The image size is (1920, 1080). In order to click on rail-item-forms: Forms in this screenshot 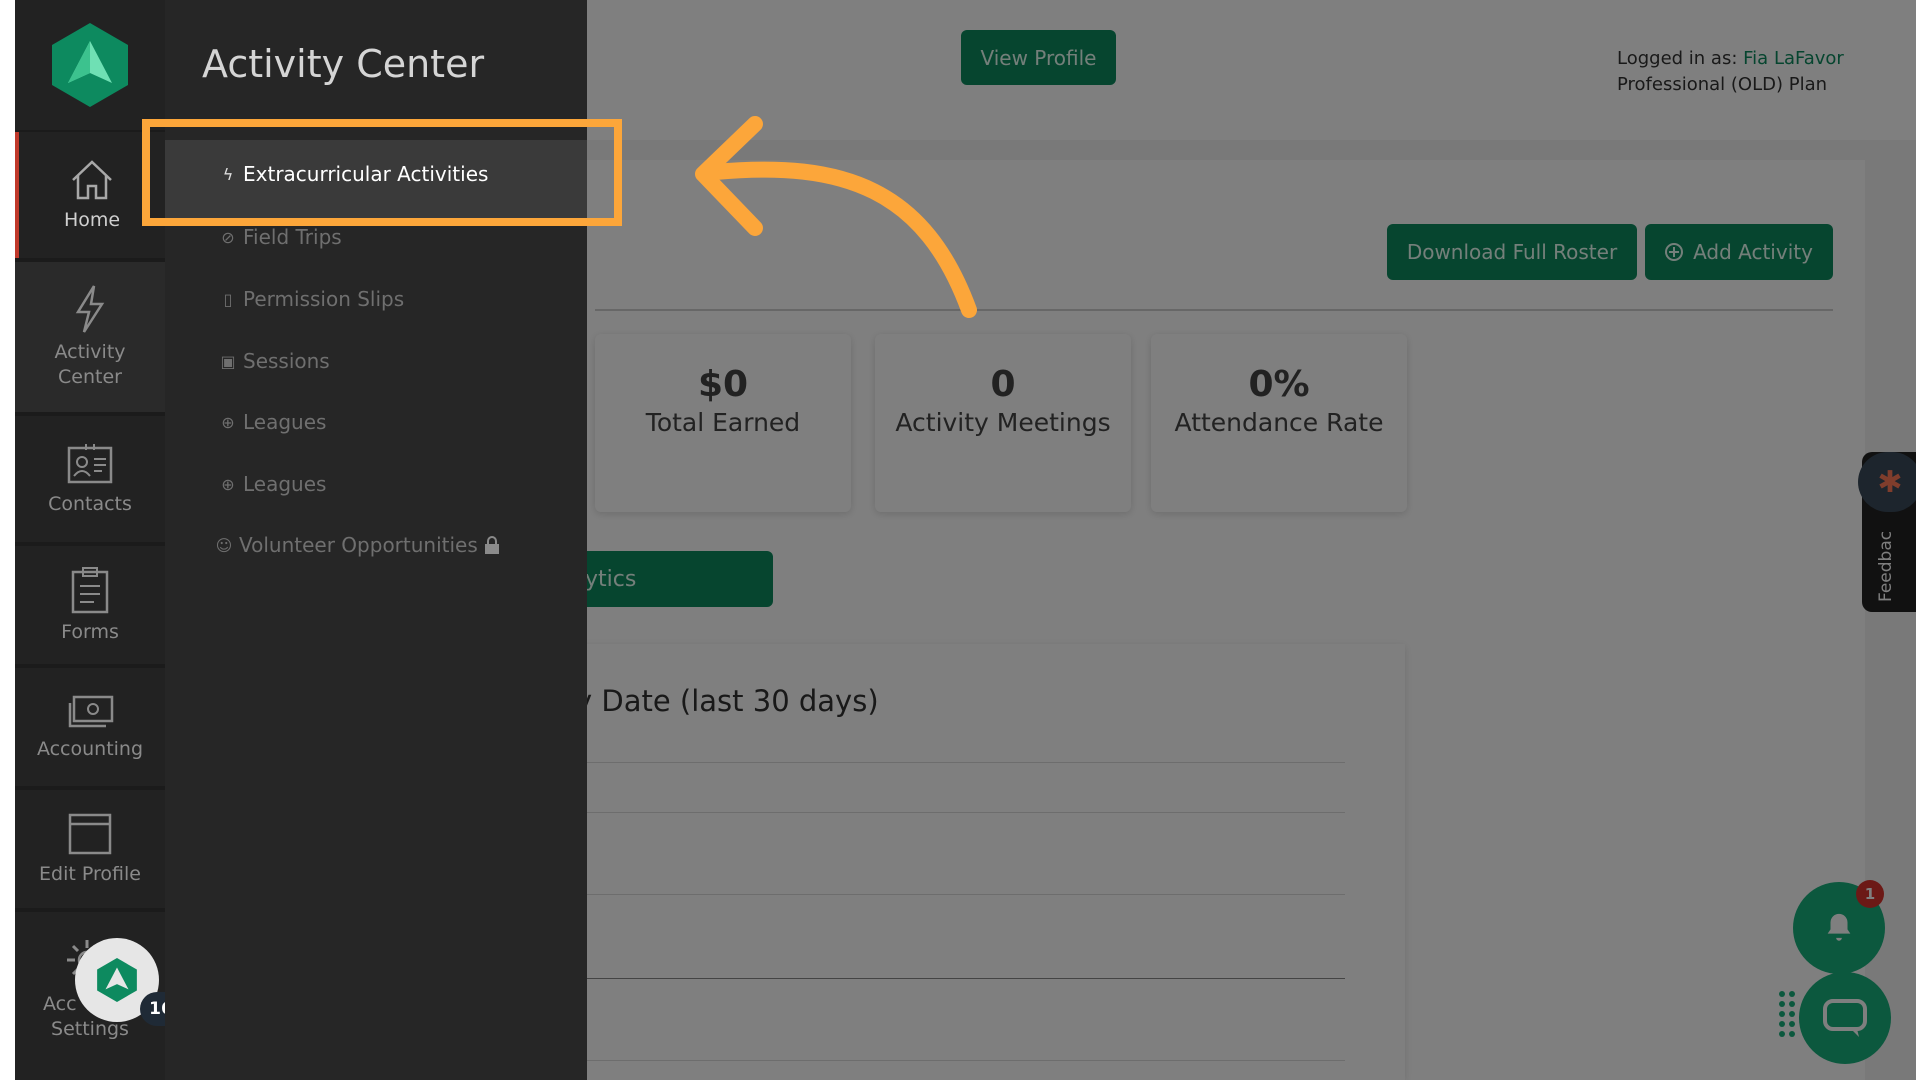, I will do `click(90, 605)`.